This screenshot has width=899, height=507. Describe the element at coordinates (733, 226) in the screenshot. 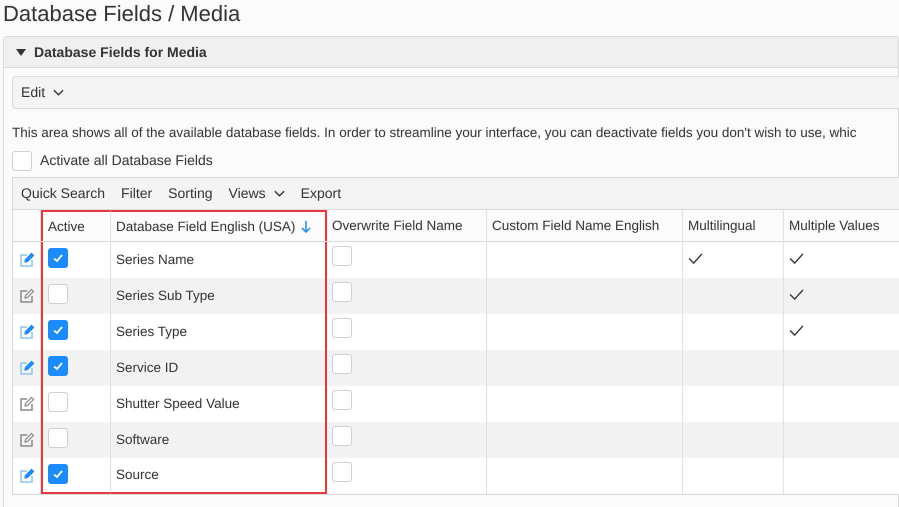

I see `column-header: Multilingual` at that location.